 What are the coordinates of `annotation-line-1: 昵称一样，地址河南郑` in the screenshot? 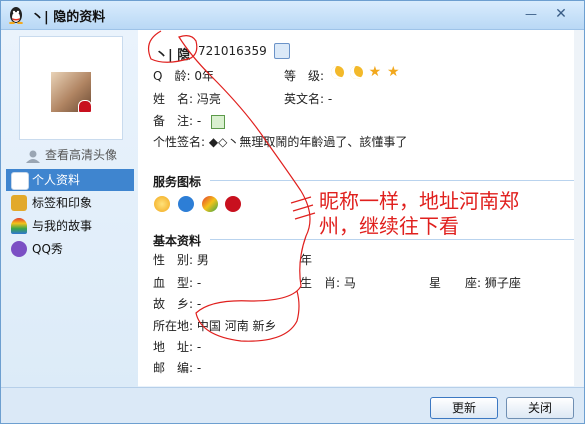 It's located at (419, 201).